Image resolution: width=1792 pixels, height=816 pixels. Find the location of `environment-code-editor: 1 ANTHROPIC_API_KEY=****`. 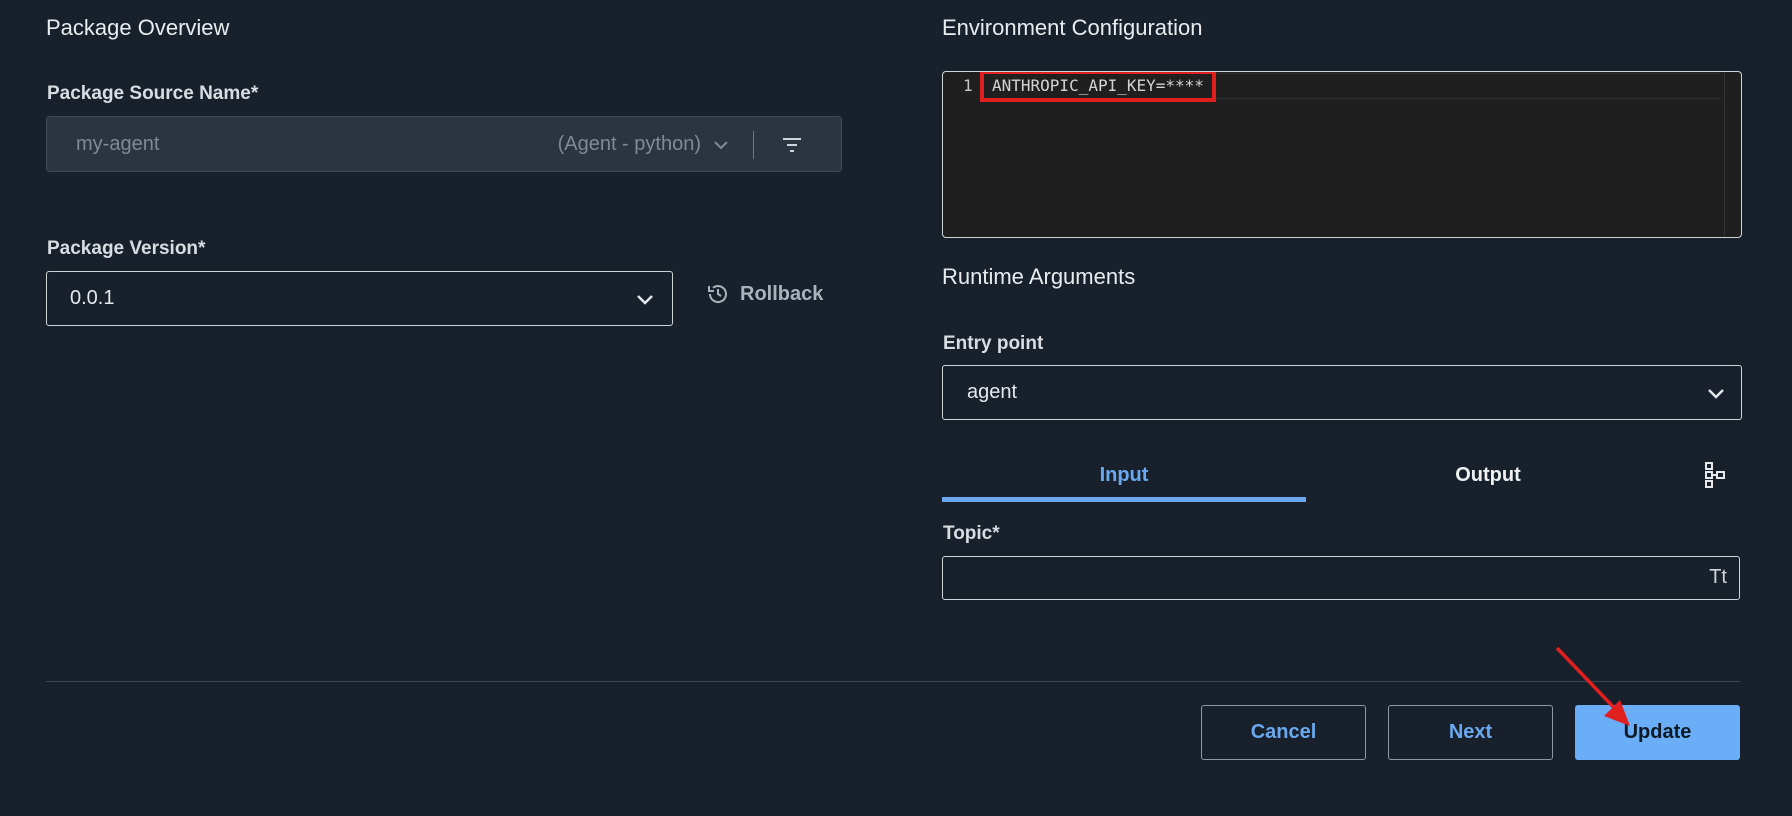

environment-code-editor: 1 ANTHROPIC_API_KEY=**** is located at coordinates (1342, 154).